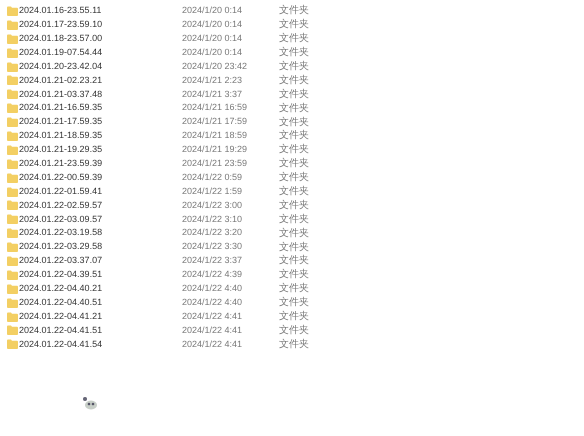 This screenshot has width=584, height=436. I want to click on modified-date: 2024/1/21 23:59, so click(215, 163).